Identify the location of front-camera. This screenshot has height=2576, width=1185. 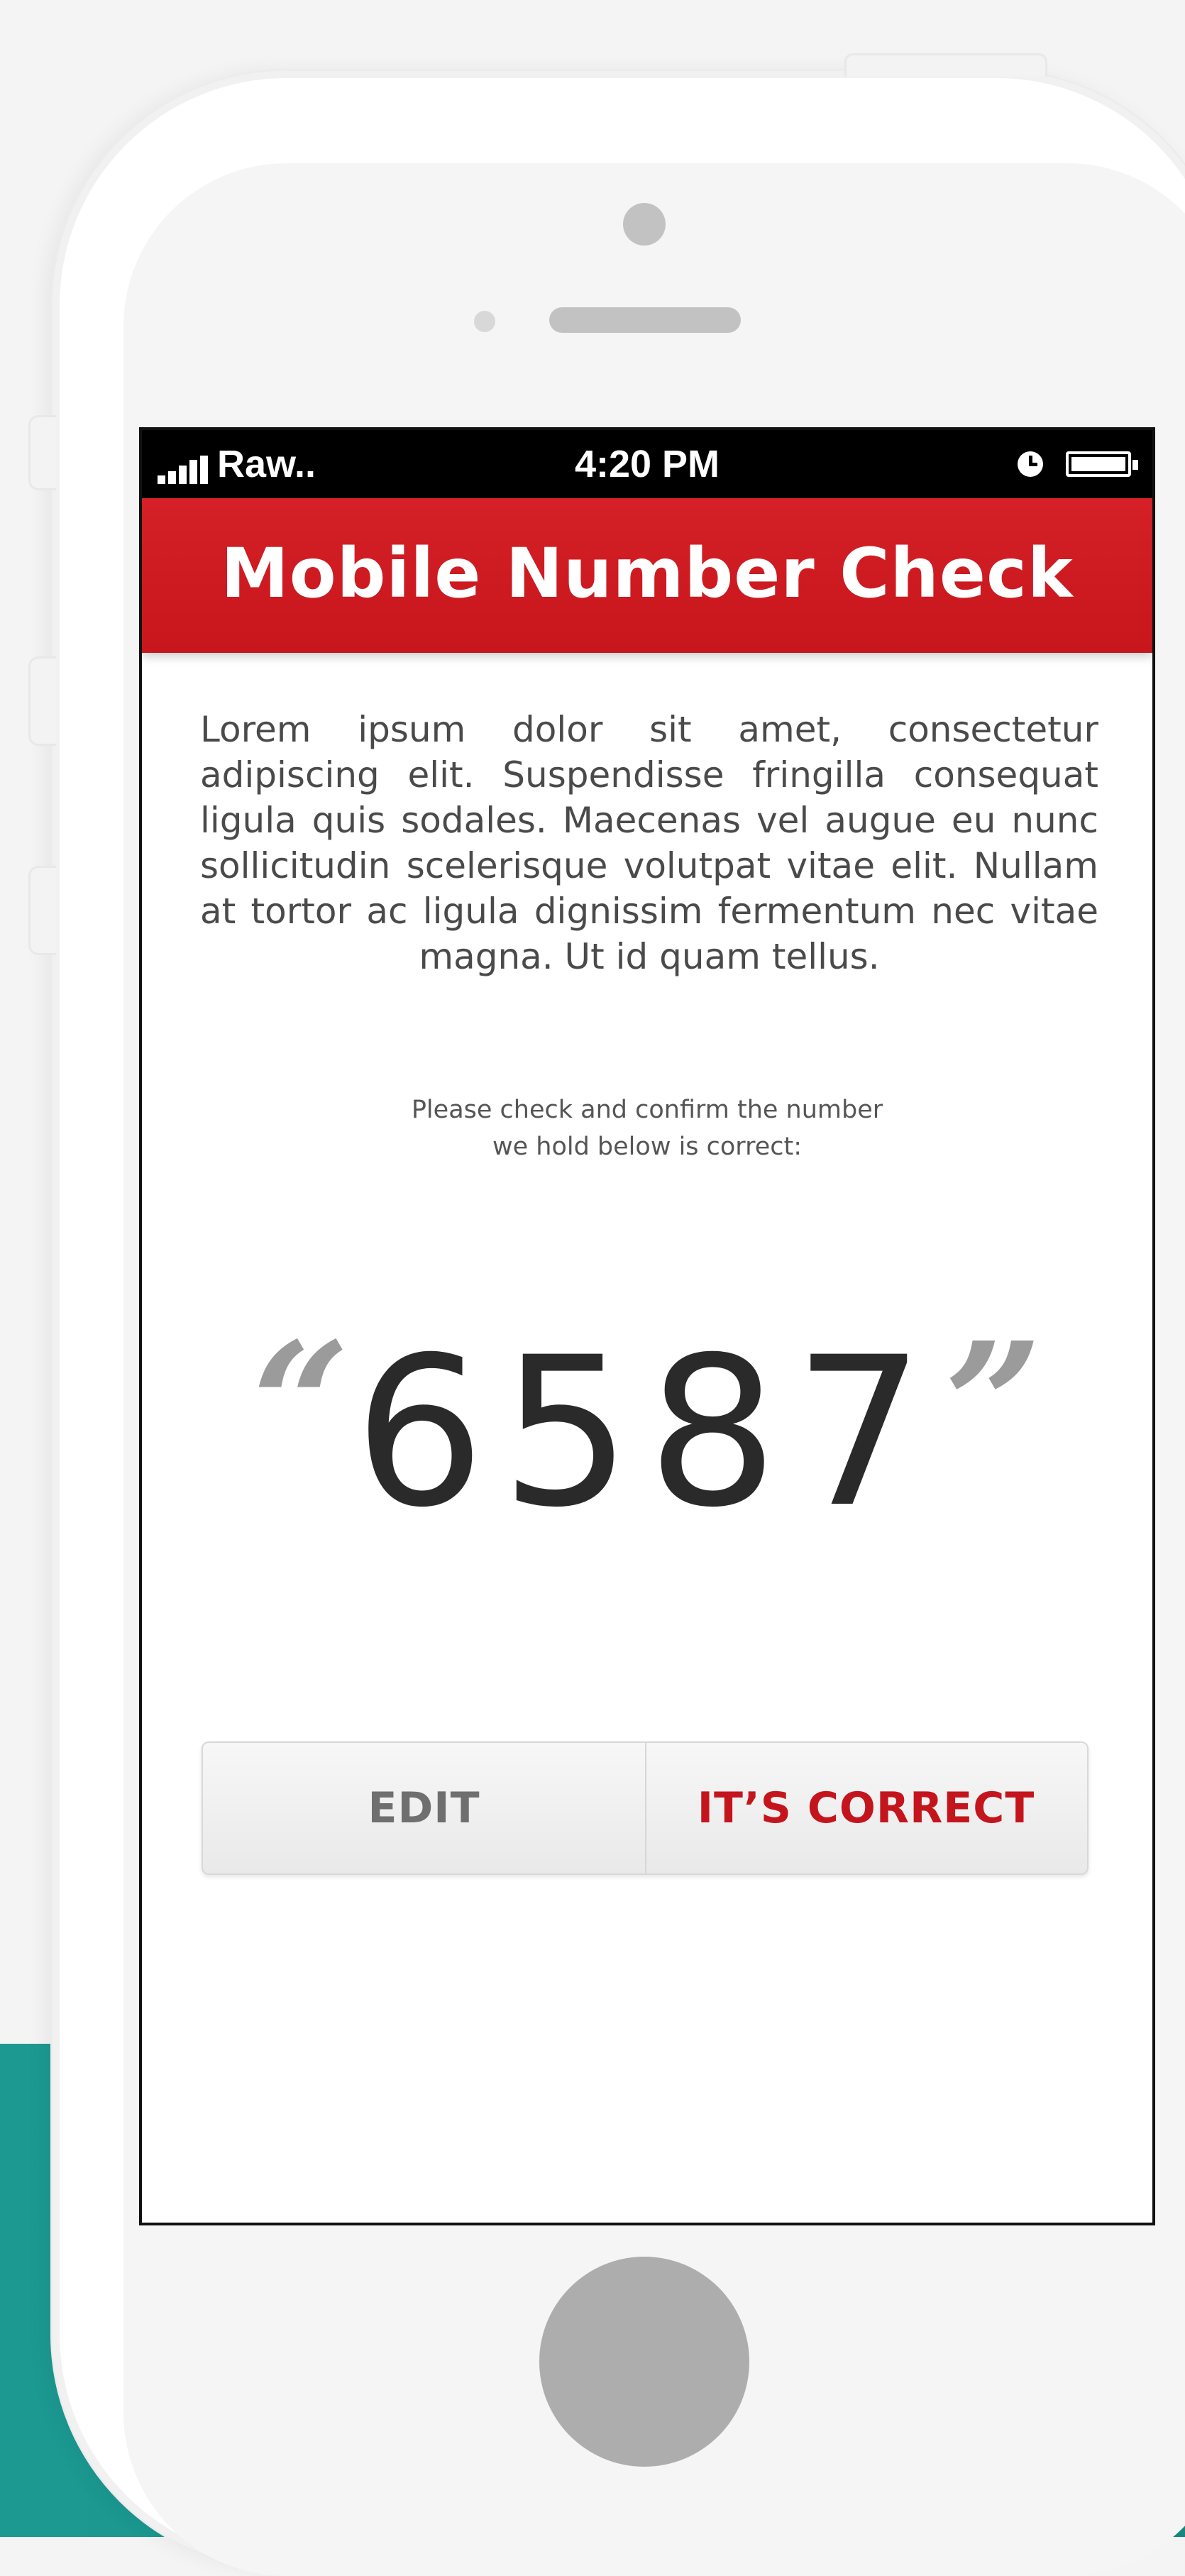
(644, 224).